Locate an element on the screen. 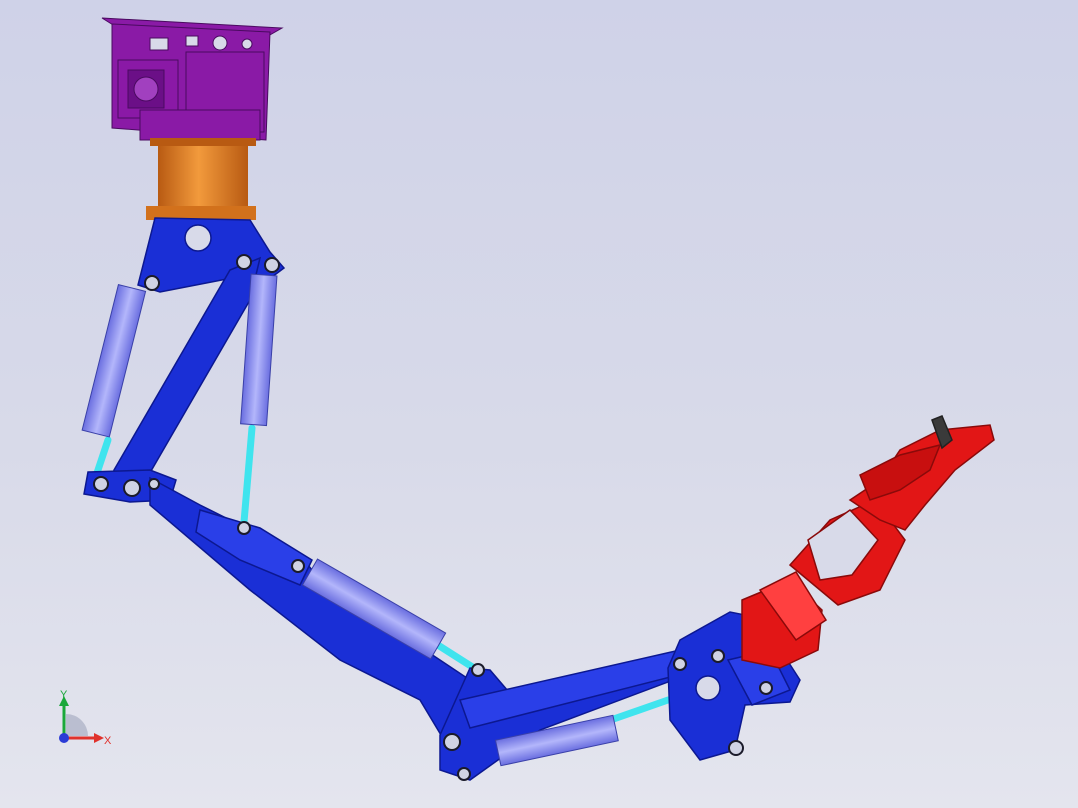  z-axis-dot is located at coordinates (64, 738).